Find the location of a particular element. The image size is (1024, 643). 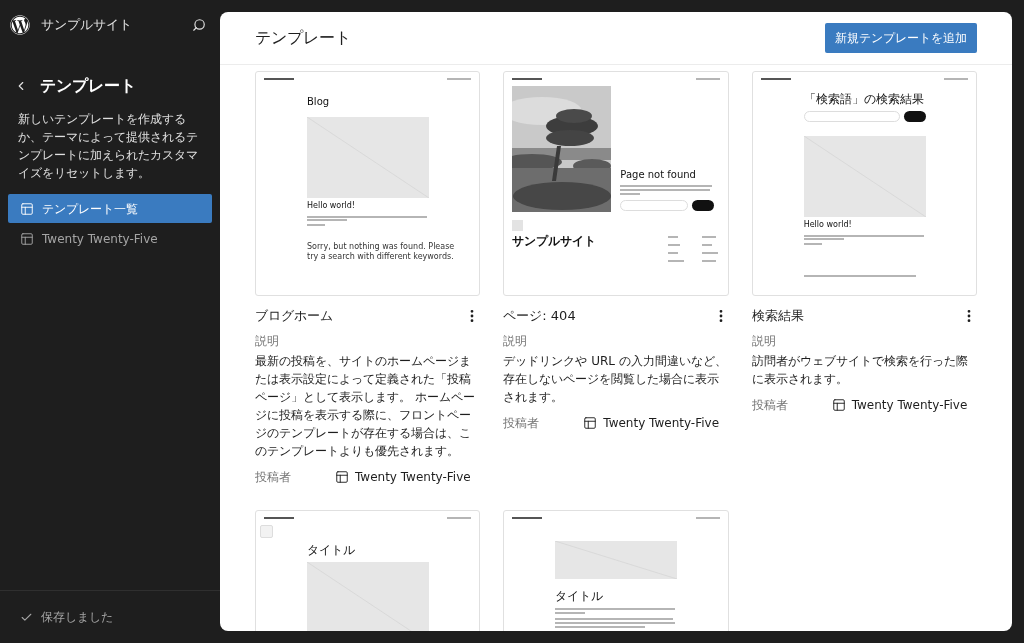

preview-footer-site-name: サンプルサイト is located at coordinates (554, 241).